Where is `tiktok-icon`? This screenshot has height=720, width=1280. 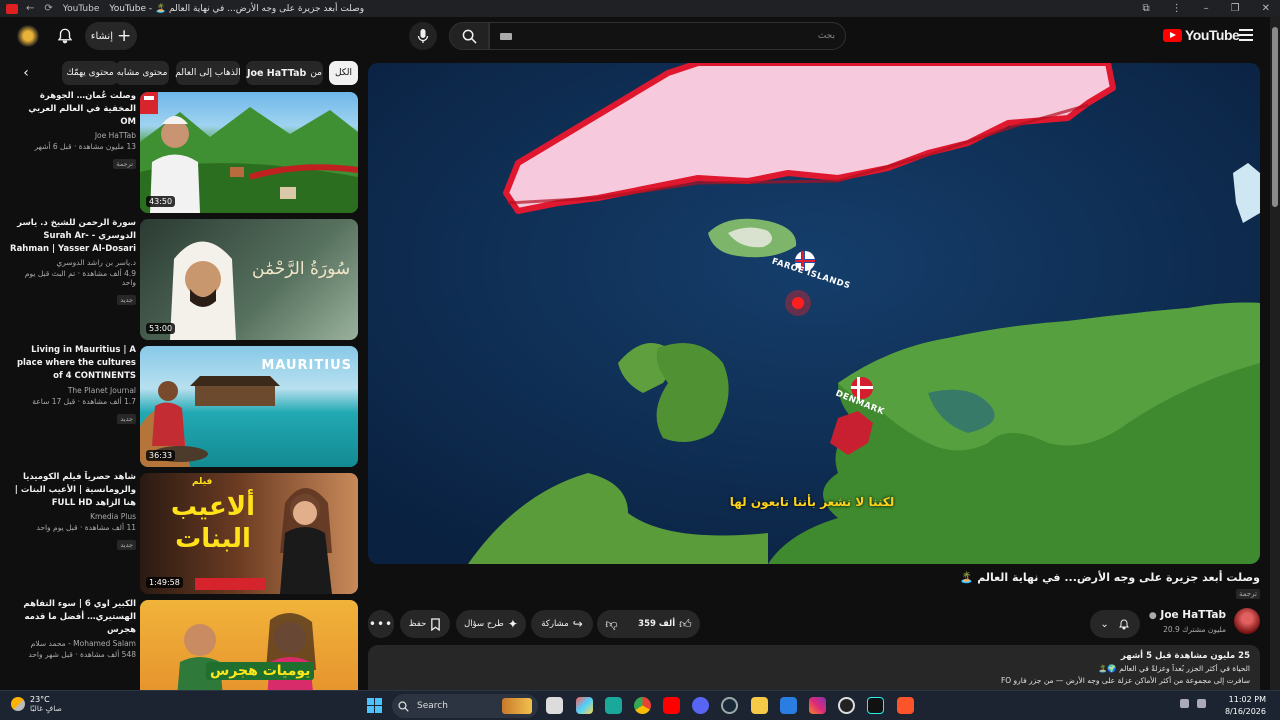 tiktok-icon is located at coordinates (875, 705).